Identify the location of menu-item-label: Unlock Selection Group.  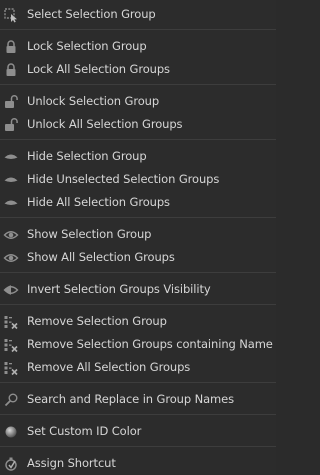
(93, 101).